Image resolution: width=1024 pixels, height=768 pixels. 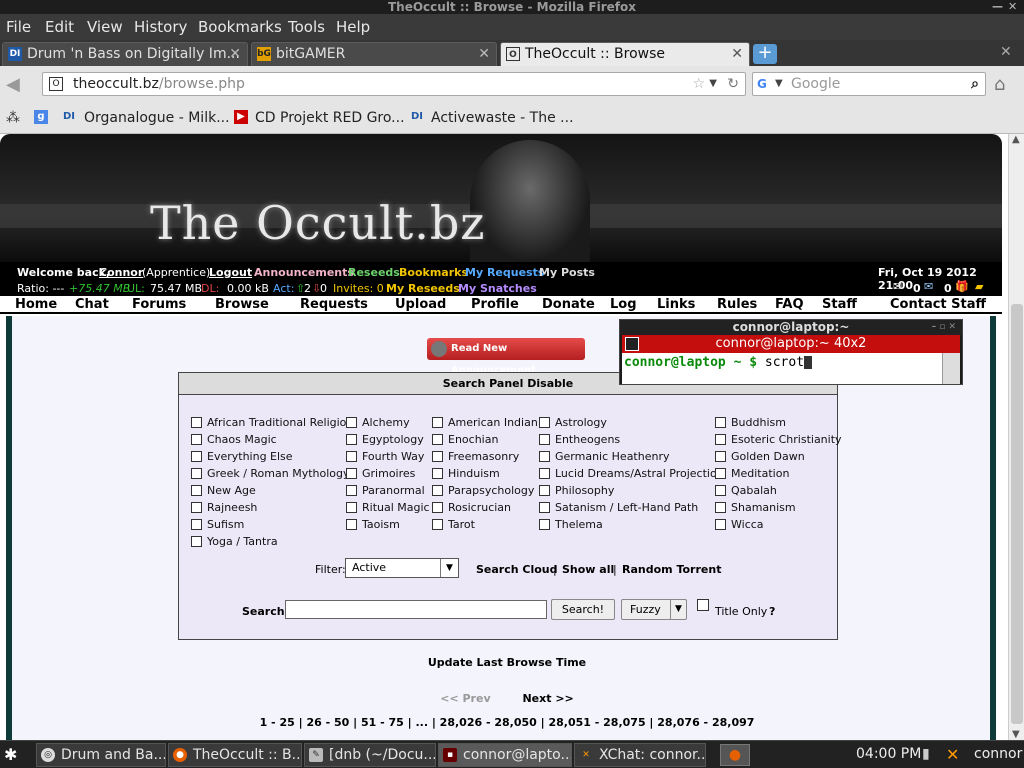 I want to click on nav-donate: Donate, so click(x=568, y=304).